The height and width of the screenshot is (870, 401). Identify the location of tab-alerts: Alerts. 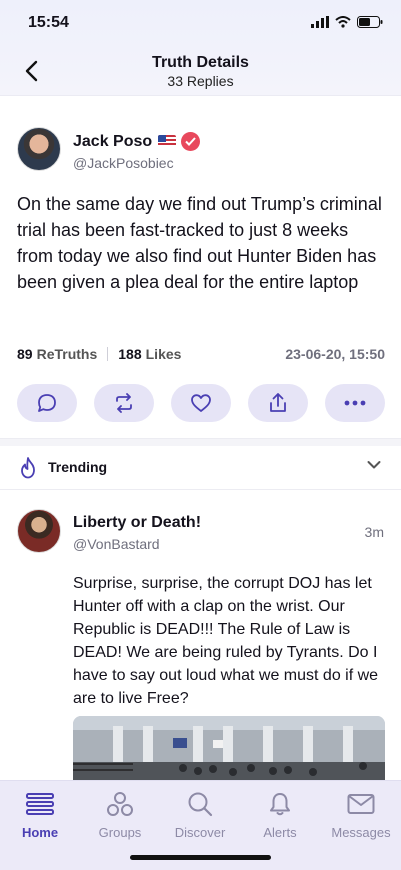
(280, 814).